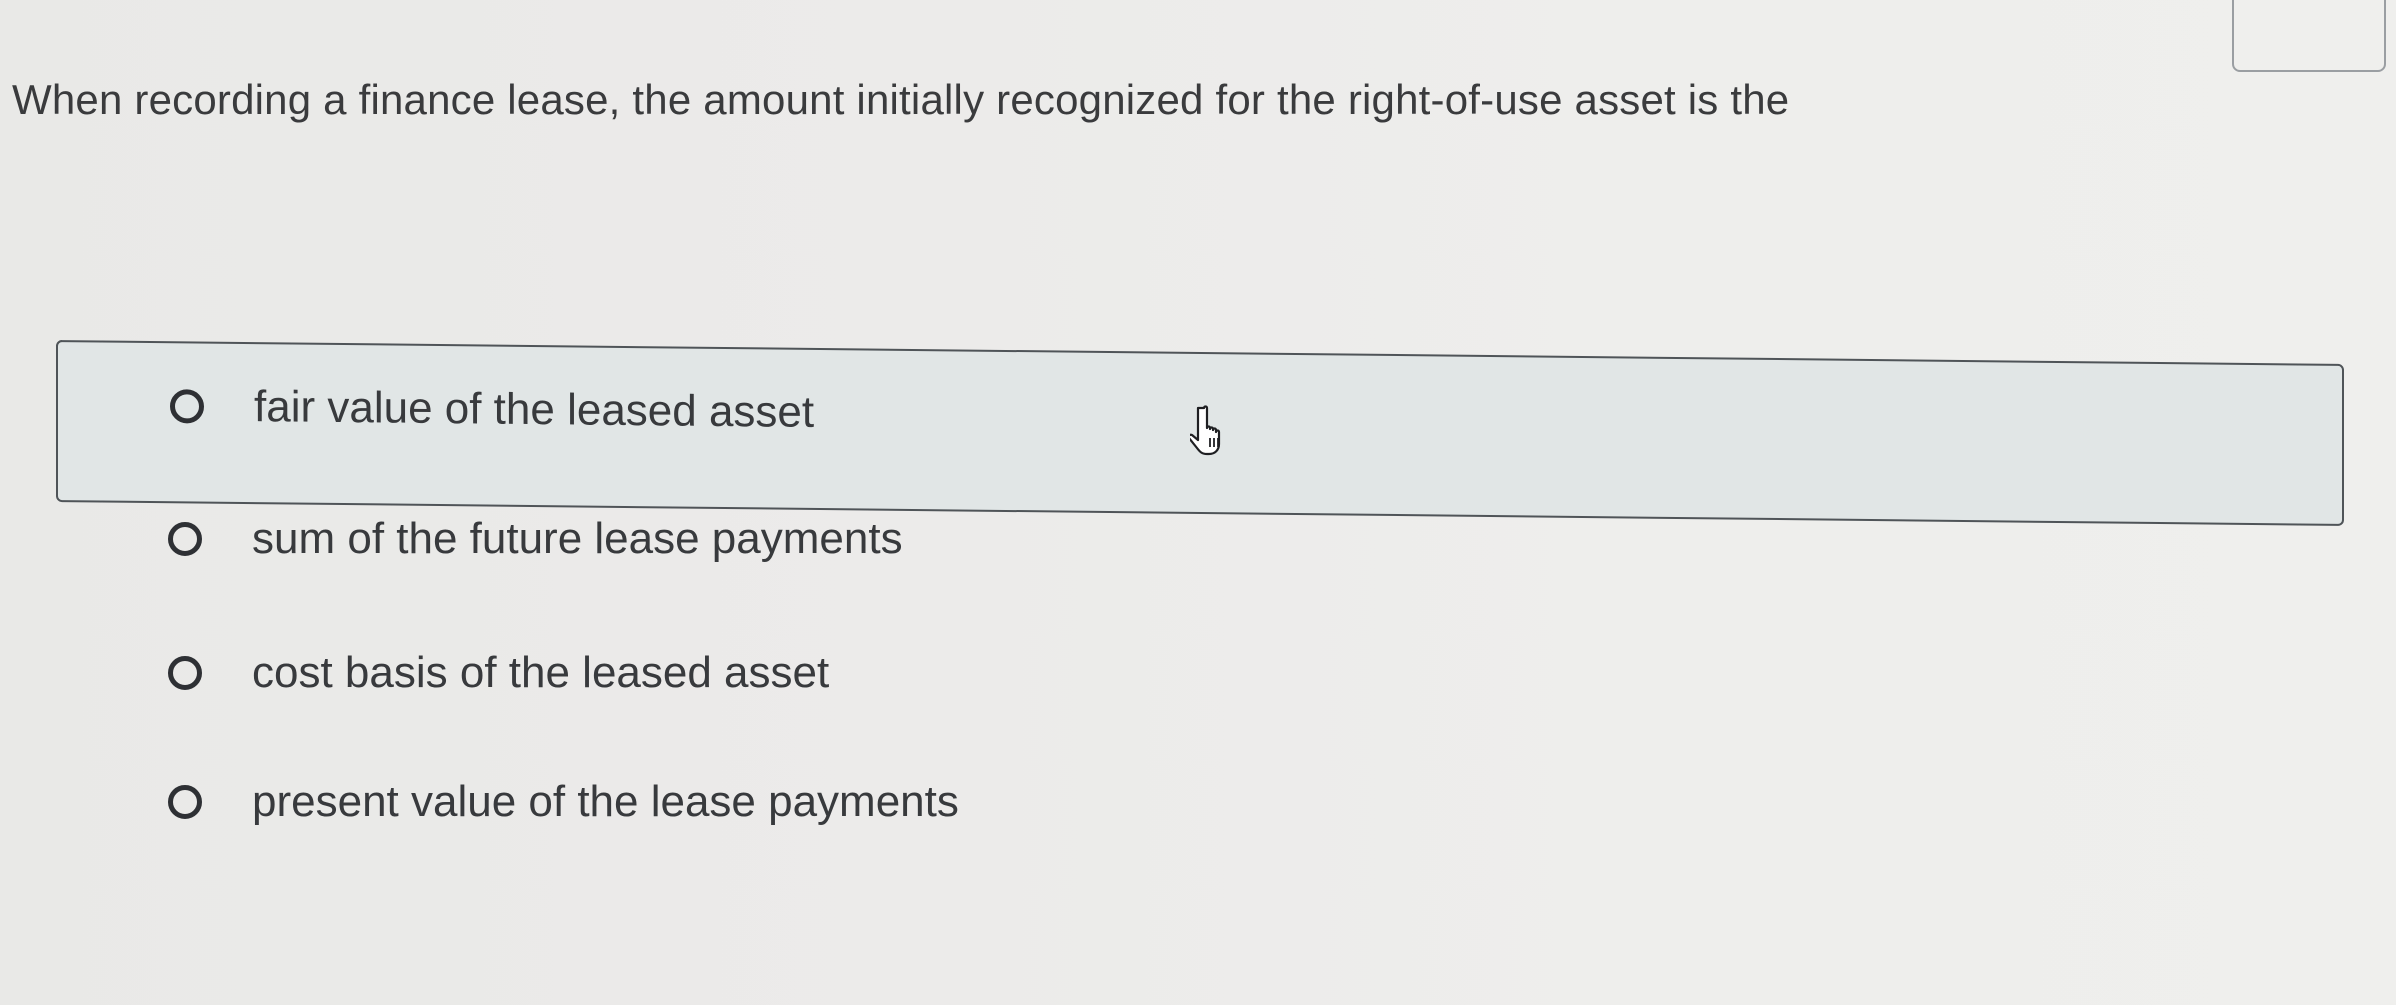 The width and height of the screenshot is (2396, 1005). I want to click on top-right-control, so click(2309, 36).